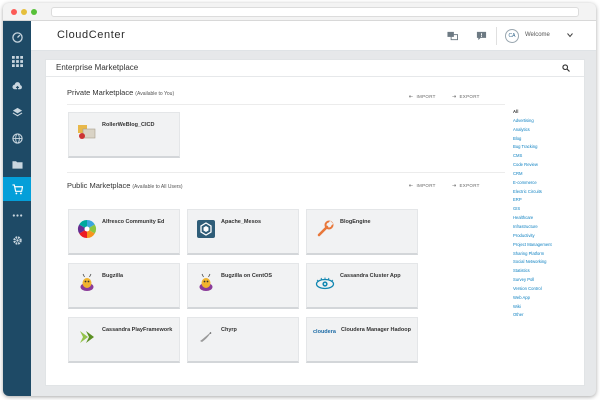 The height and width of the screenshot is (400, 600). I want to click on playframework-logo-icon, so click(87, 337).